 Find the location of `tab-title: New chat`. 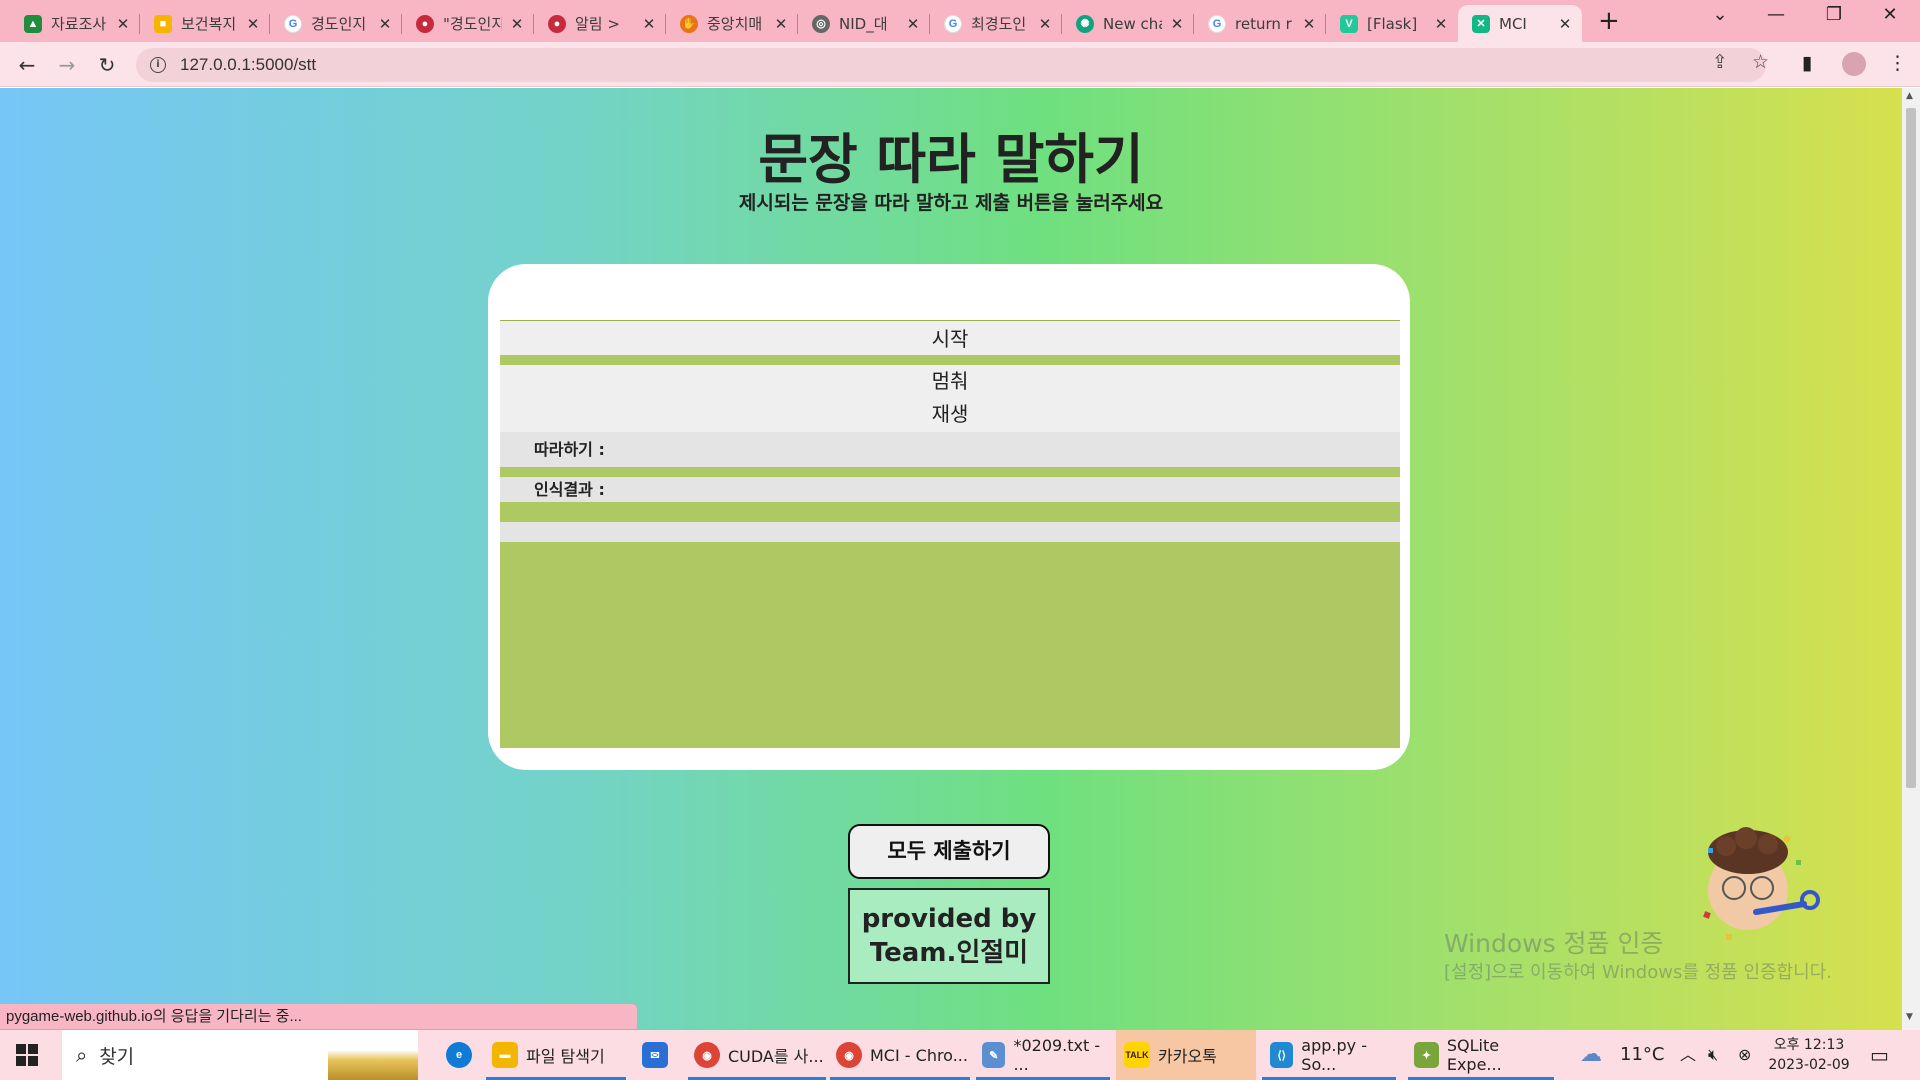

tab-title: New chat is located at coordinates (1132, 23).